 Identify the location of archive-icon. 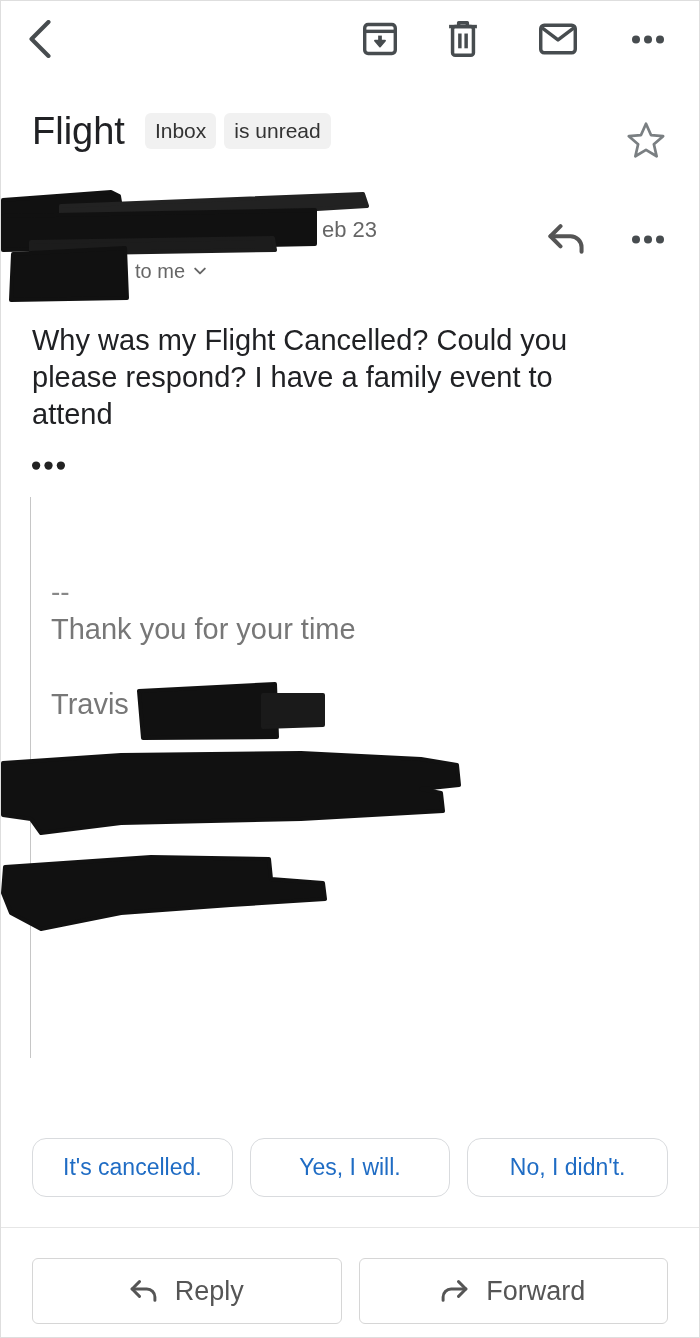
(380, 39).